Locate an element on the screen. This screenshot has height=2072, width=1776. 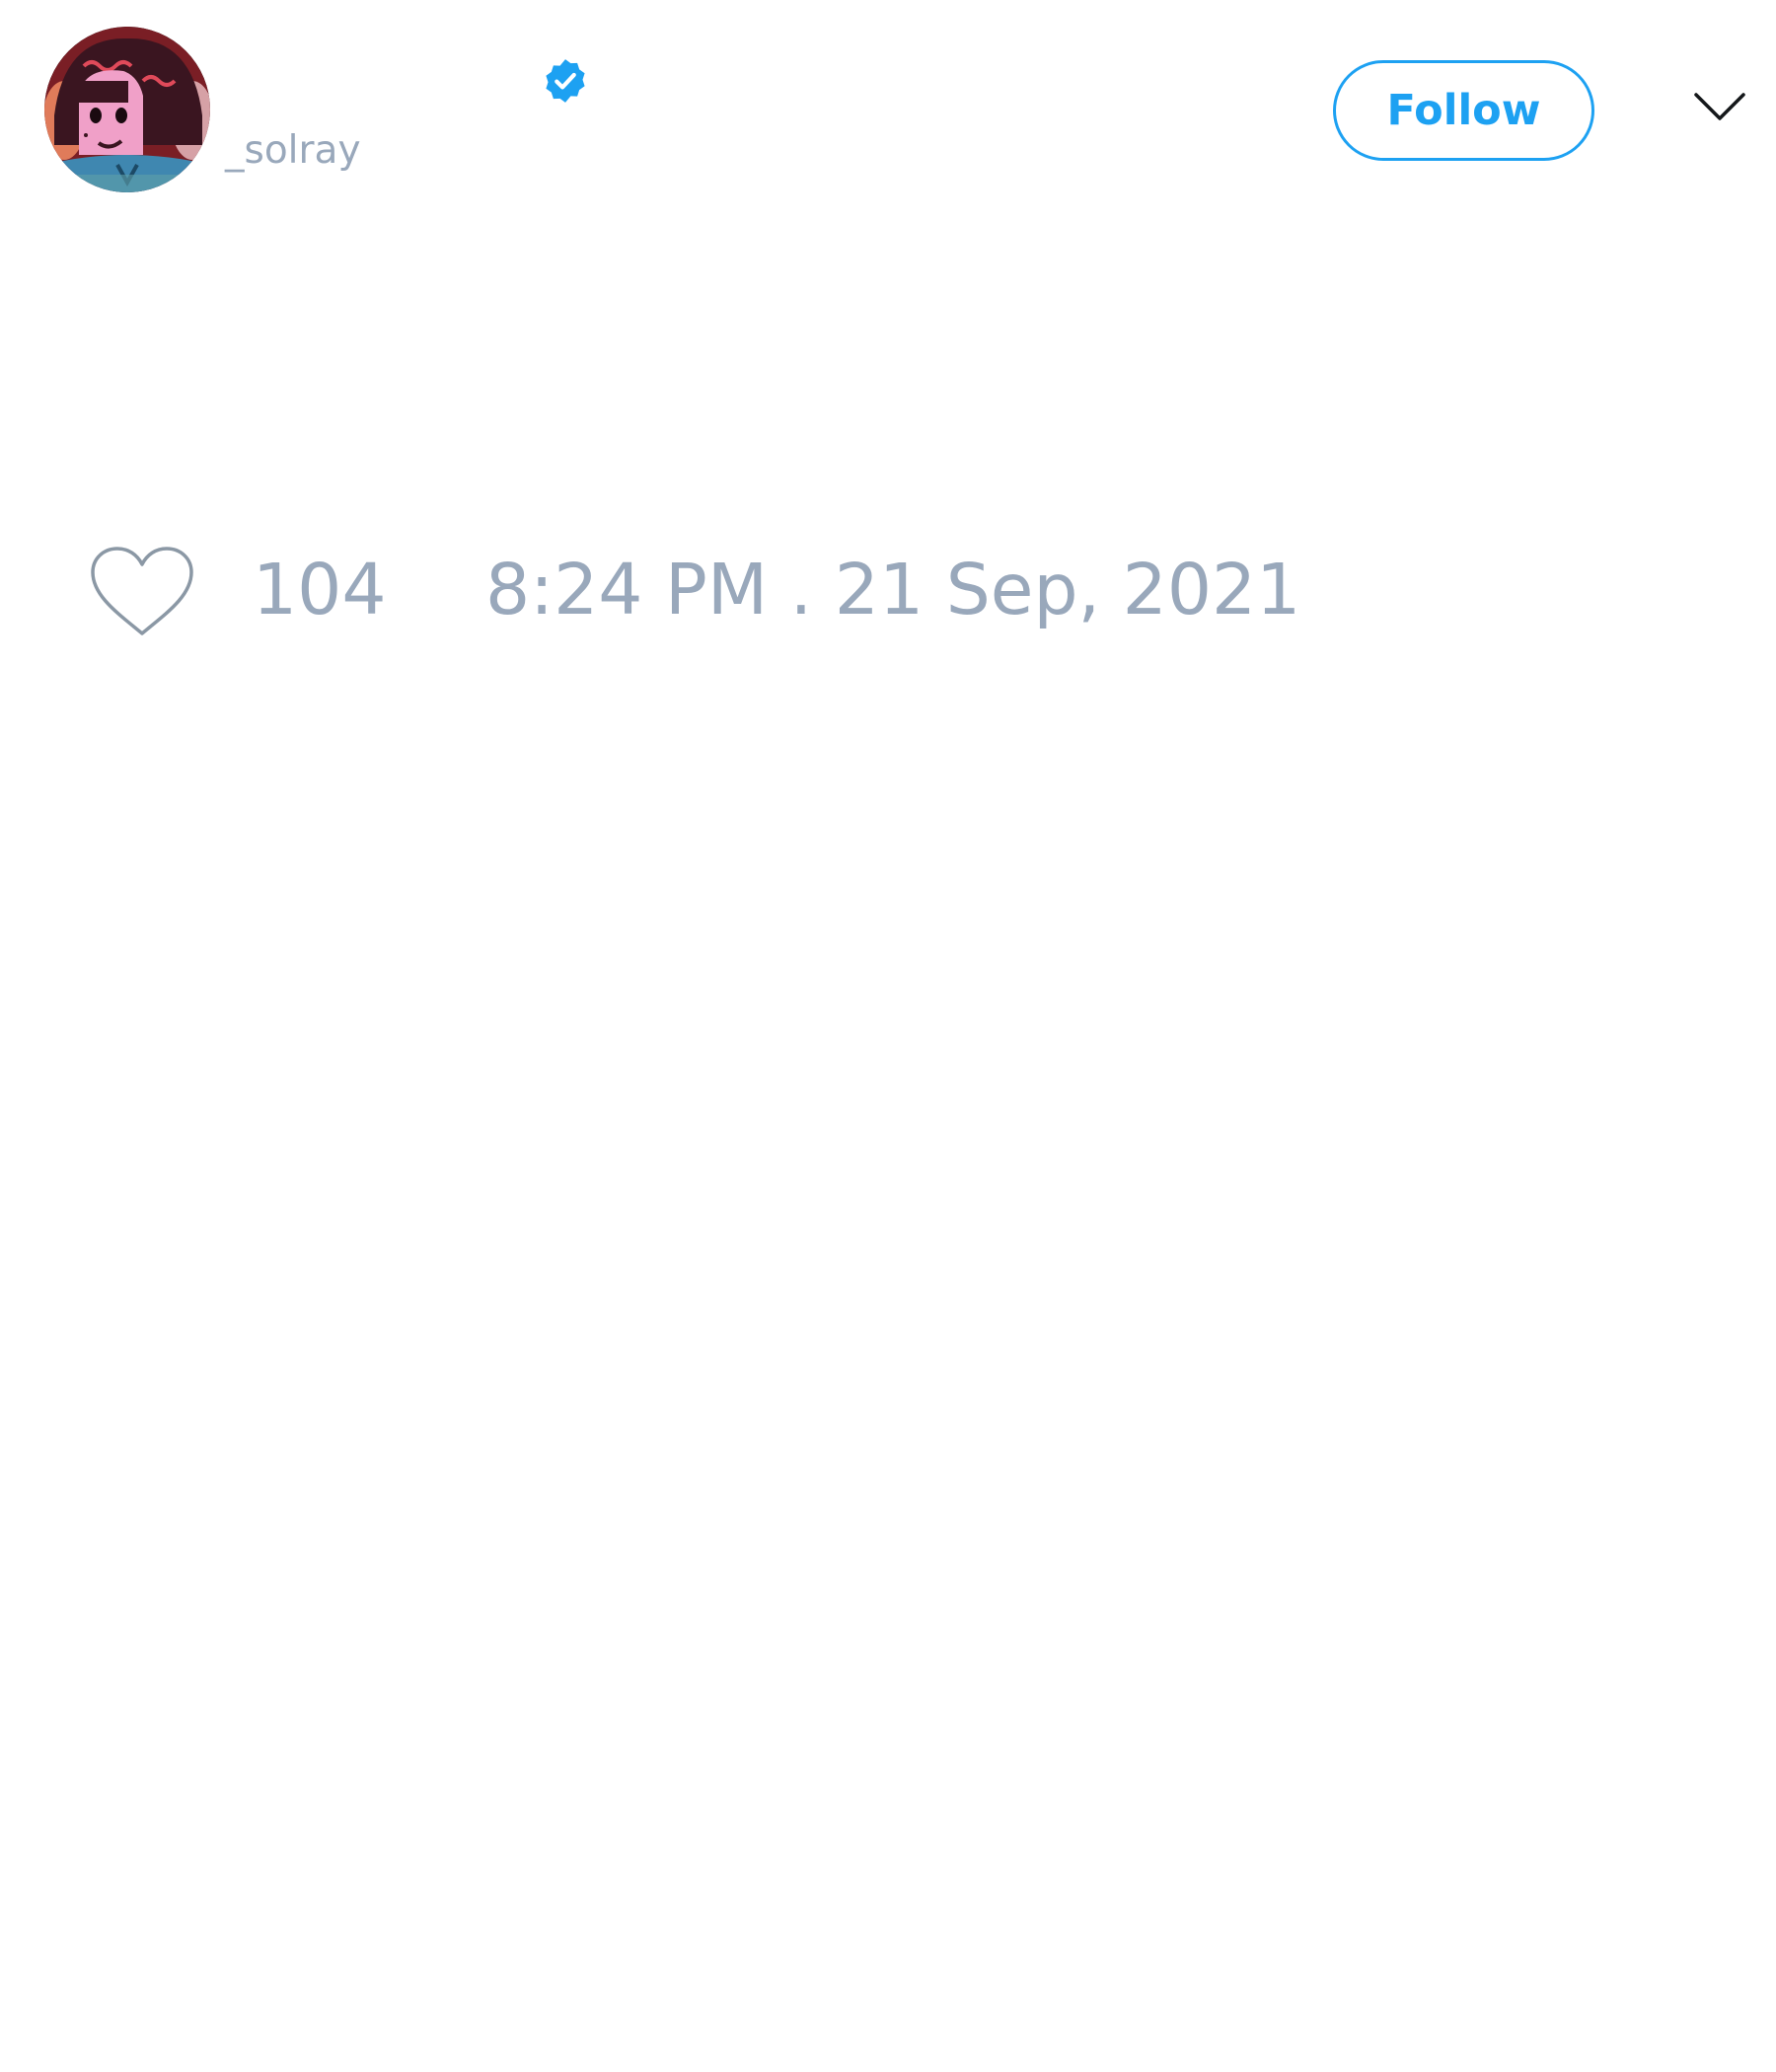
like-count: 104 is located at coordinates (320, 589).